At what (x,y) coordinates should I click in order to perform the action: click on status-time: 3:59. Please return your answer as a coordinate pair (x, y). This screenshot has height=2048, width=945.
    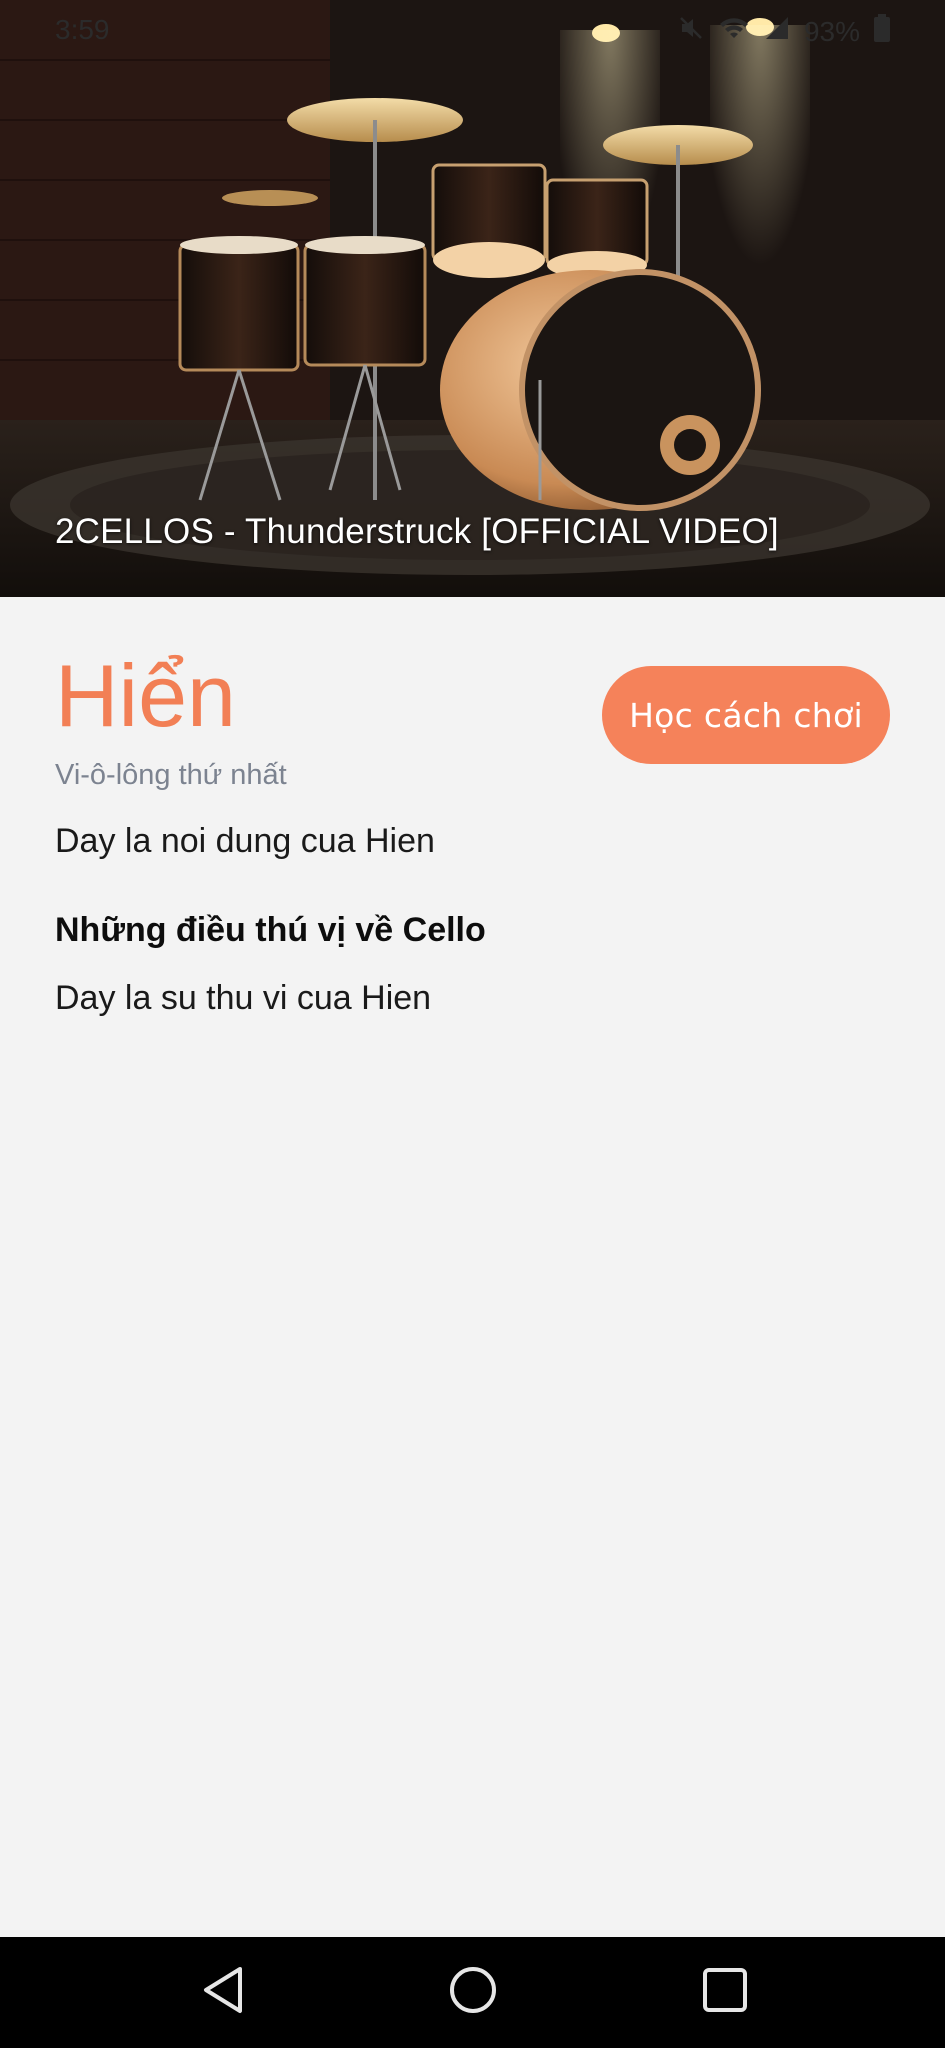
    Looking at the image, I should click on (82, 29).